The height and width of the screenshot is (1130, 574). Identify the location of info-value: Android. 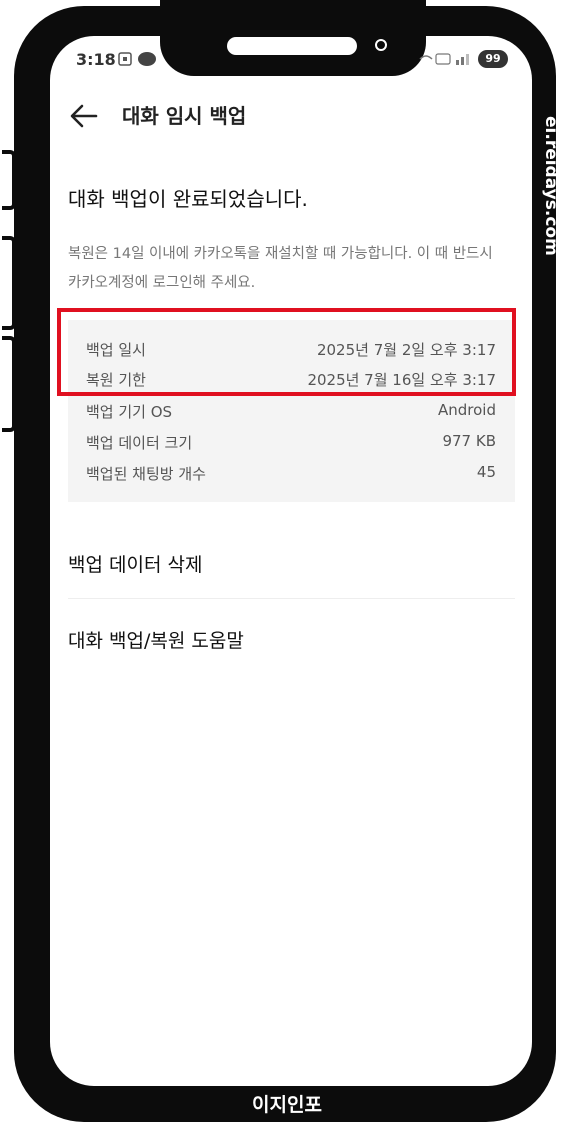
(467, 410).